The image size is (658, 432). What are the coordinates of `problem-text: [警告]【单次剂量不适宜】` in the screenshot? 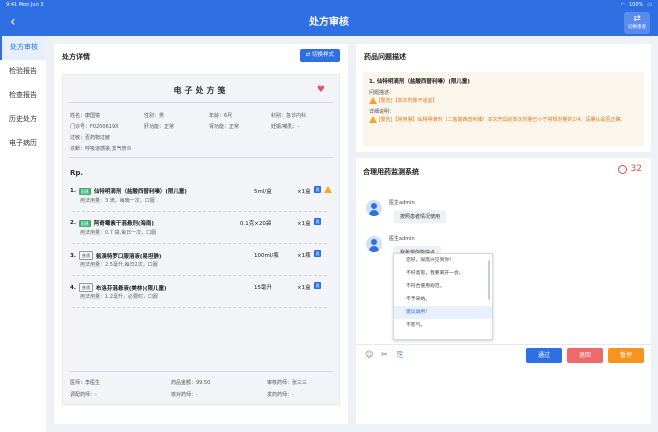 It's located at (408, 101).